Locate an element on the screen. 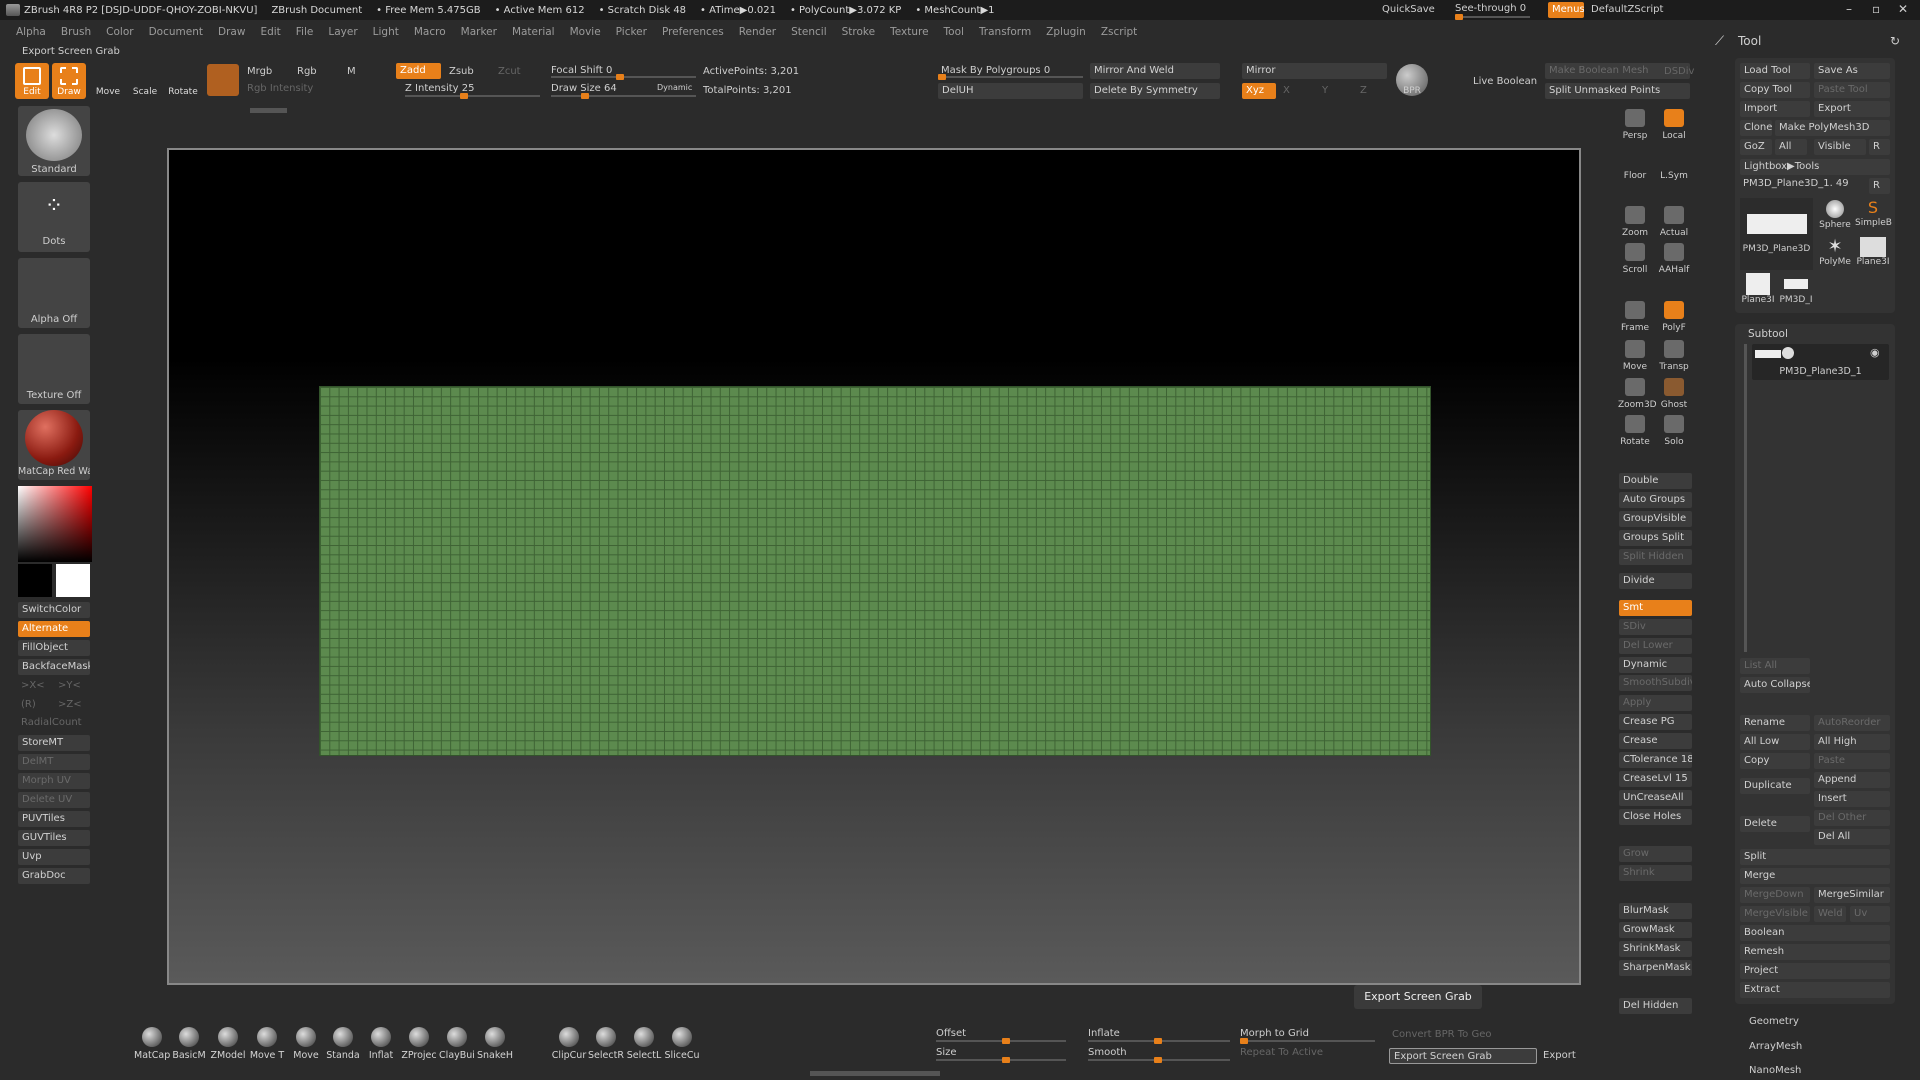  storemt-button: StoreMT is located at coordinates (54, 743).